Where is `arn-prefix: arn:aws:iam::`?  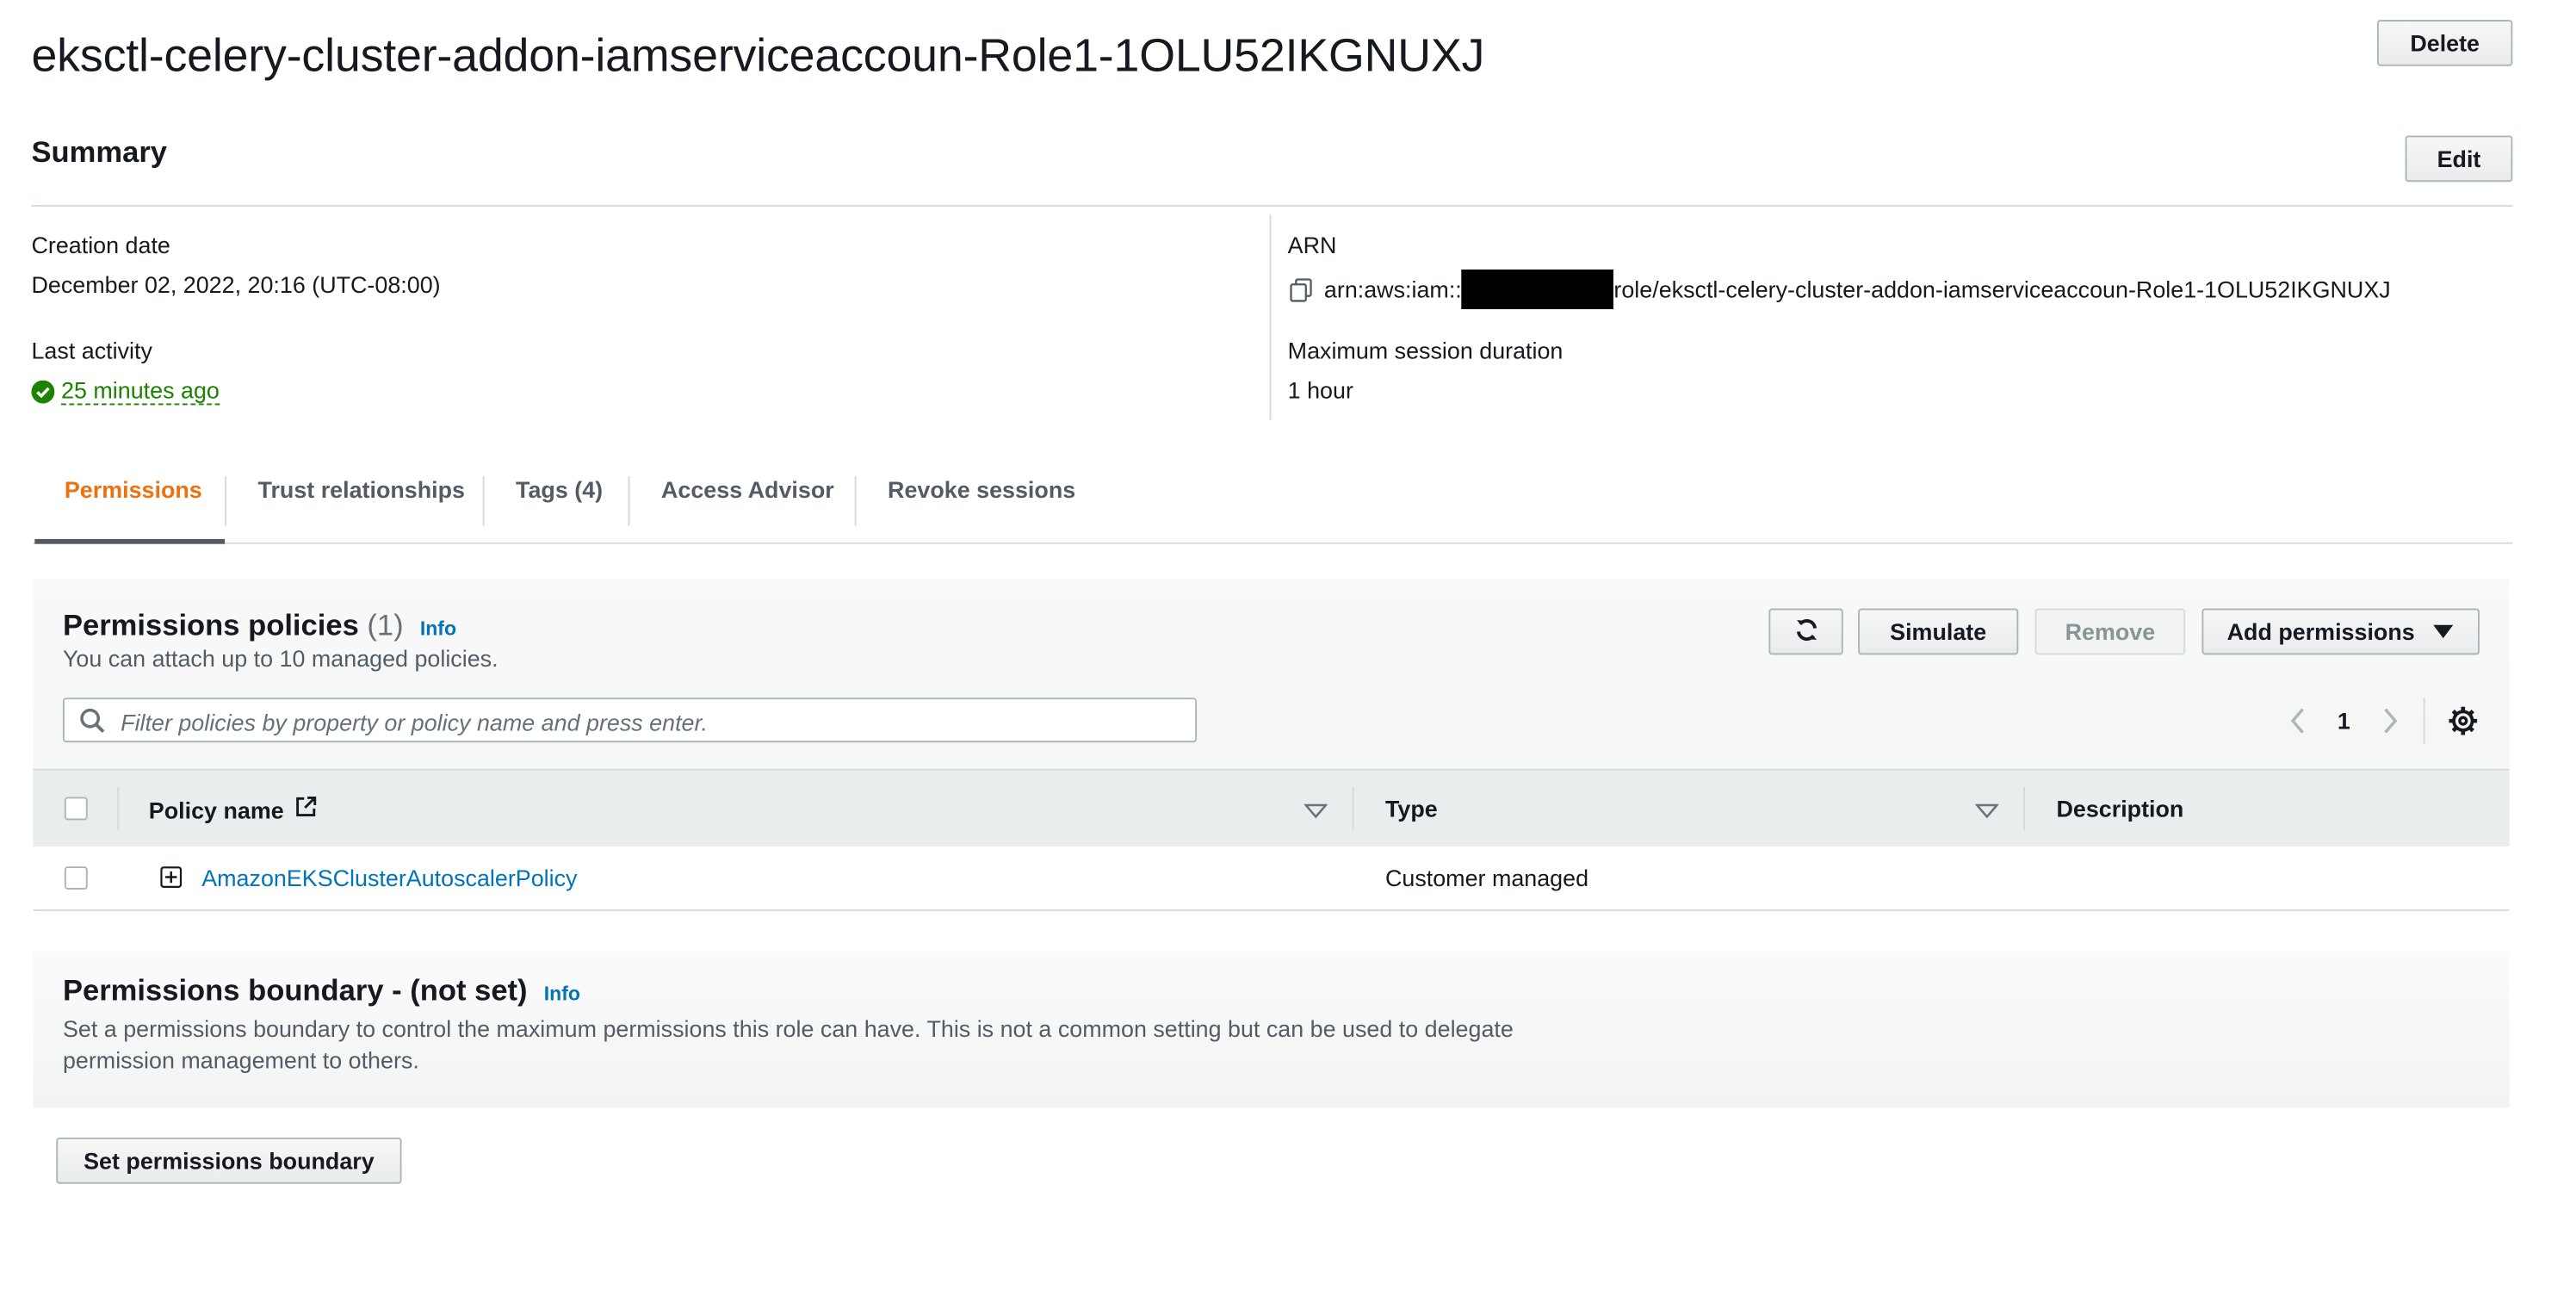
arn-prefix: arn:aws:iam:: is located at coordinates (1393, 289).